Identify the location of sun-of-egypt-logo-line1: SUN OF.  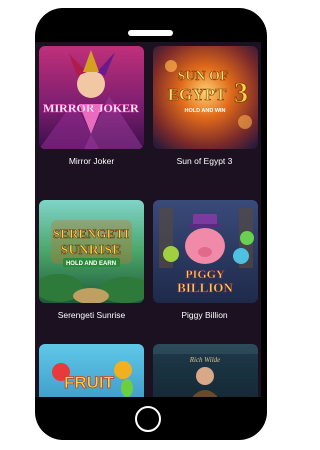
(203, 76).